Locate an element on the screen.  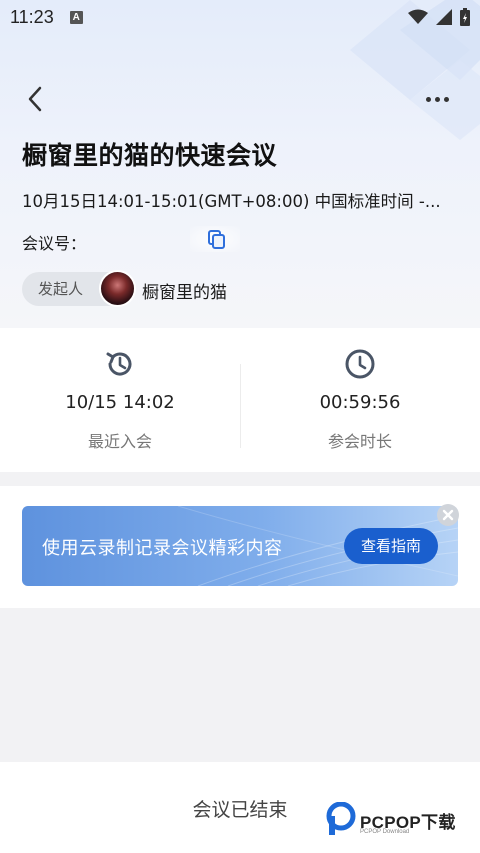
view-guide-button: 查看指南 is located at coordinates (391, 546).